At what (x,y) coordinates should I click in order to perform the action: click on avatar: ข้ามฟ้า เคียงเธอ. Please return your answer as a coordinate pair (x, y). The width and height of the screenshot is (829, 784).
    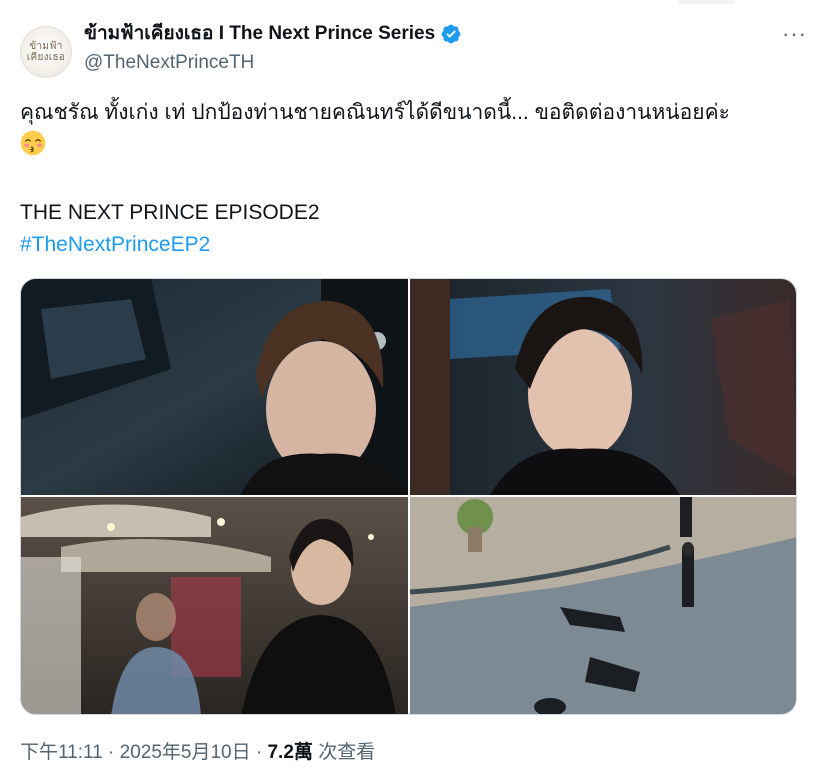
    Looking at the image, I should click on (46, 52).